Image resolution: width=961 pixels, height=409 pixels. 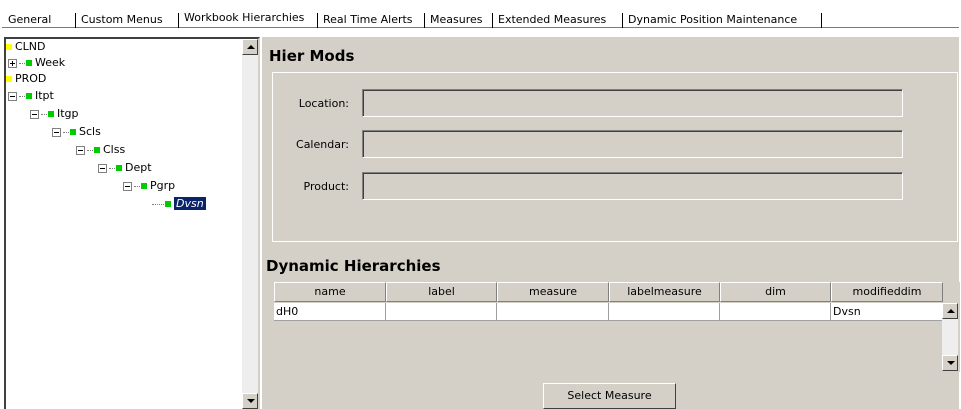 What do you see at coordinates (353, 266) in the screenshot?
I see `dynamic-hierarchies-title: Dynamic Hierarchies` at bounding box center [353, 266].